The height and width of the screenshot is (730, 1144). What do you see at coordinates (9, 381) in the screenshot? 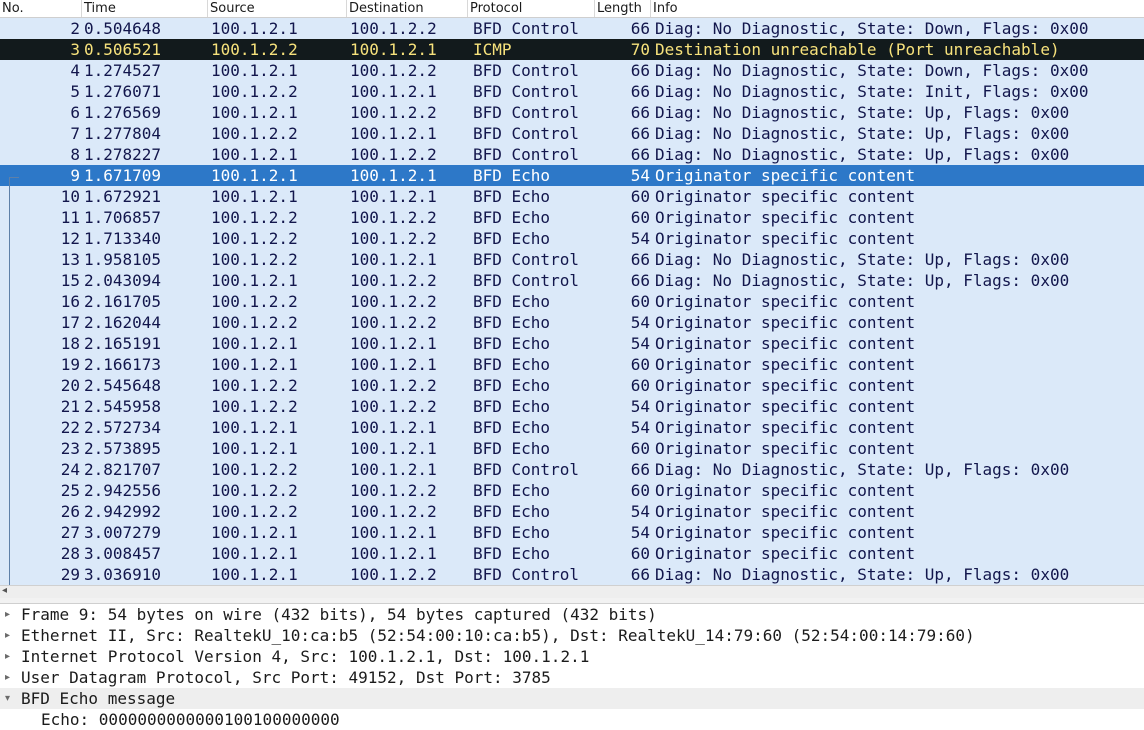
I see `conversation-line` at bounding box center [9, 381].